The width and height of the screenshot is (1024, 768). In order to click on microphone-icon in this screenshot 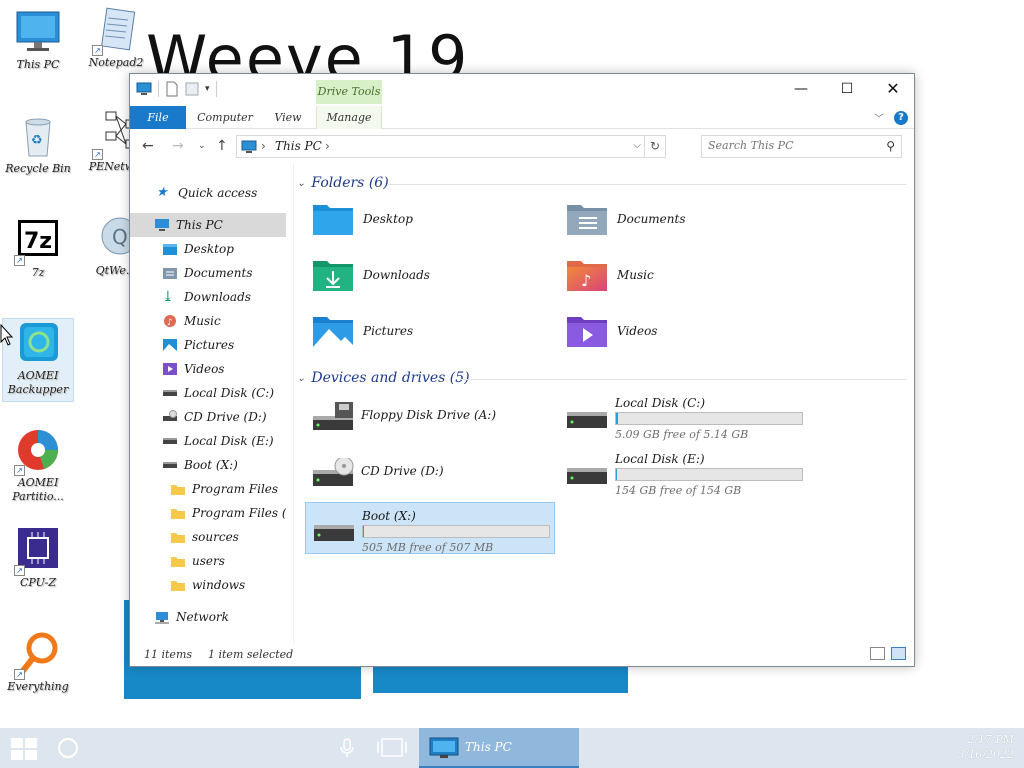, I will do `click(347, 748)`.